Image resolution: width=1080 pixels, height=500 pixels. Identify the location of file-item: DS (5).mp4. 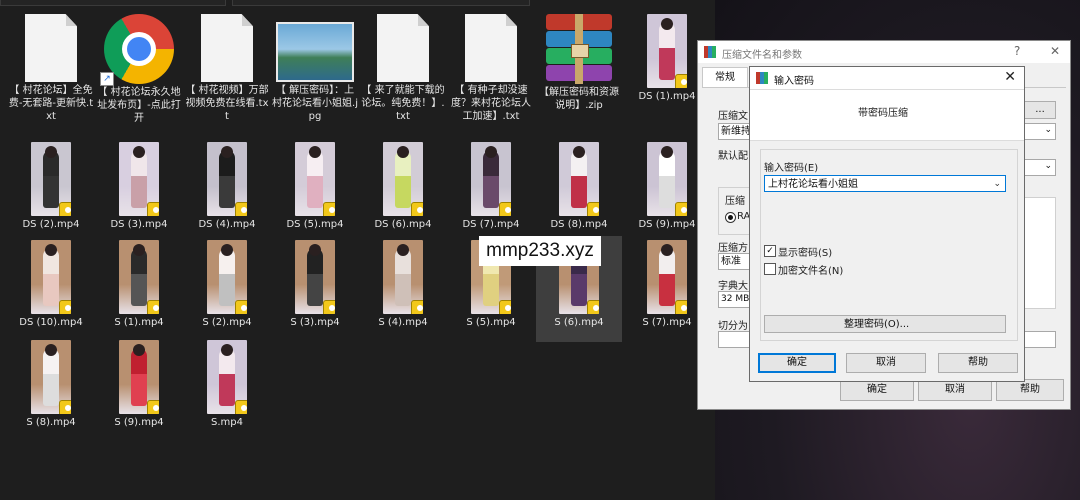
(315, 186).